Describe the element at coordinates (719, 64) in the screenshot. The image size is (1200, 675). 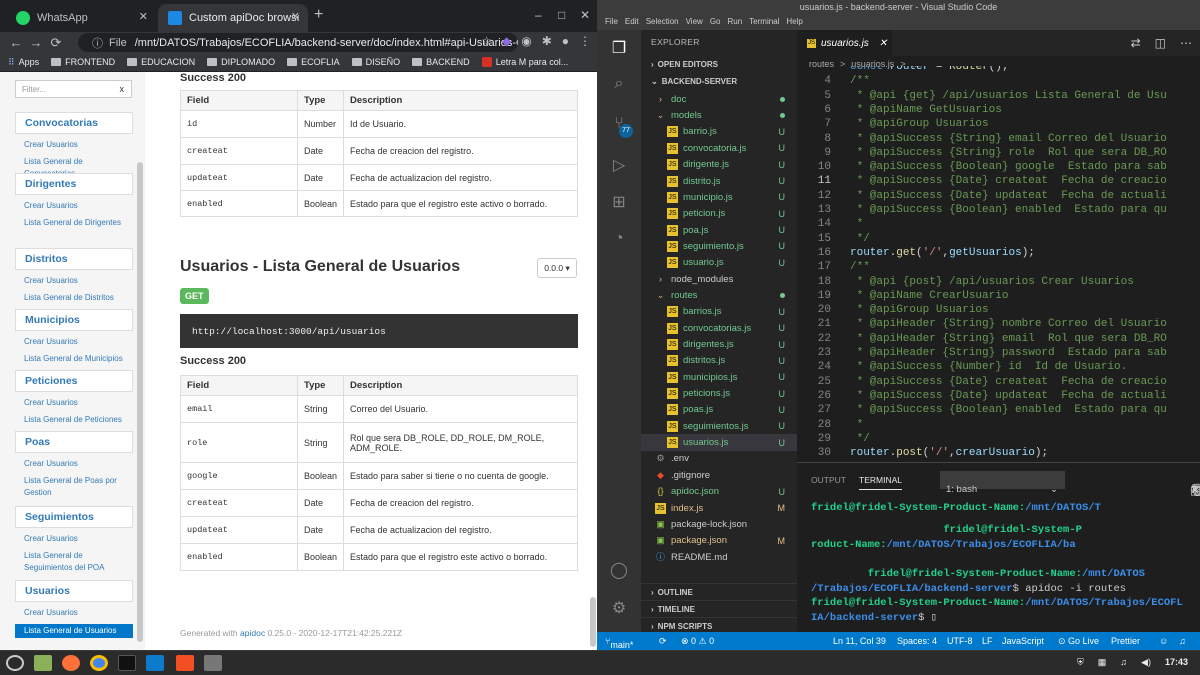
I see `open-editors-section: › OPEN EDITORS` at that location.